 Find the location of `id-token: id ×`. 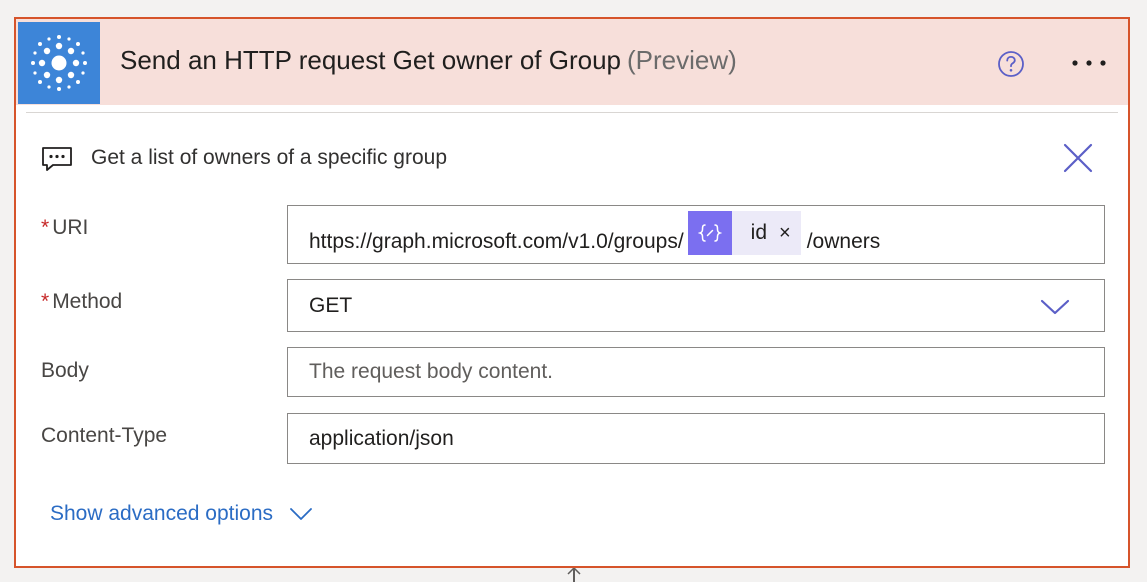

id-token: id × is located at coordinates (744, 233).